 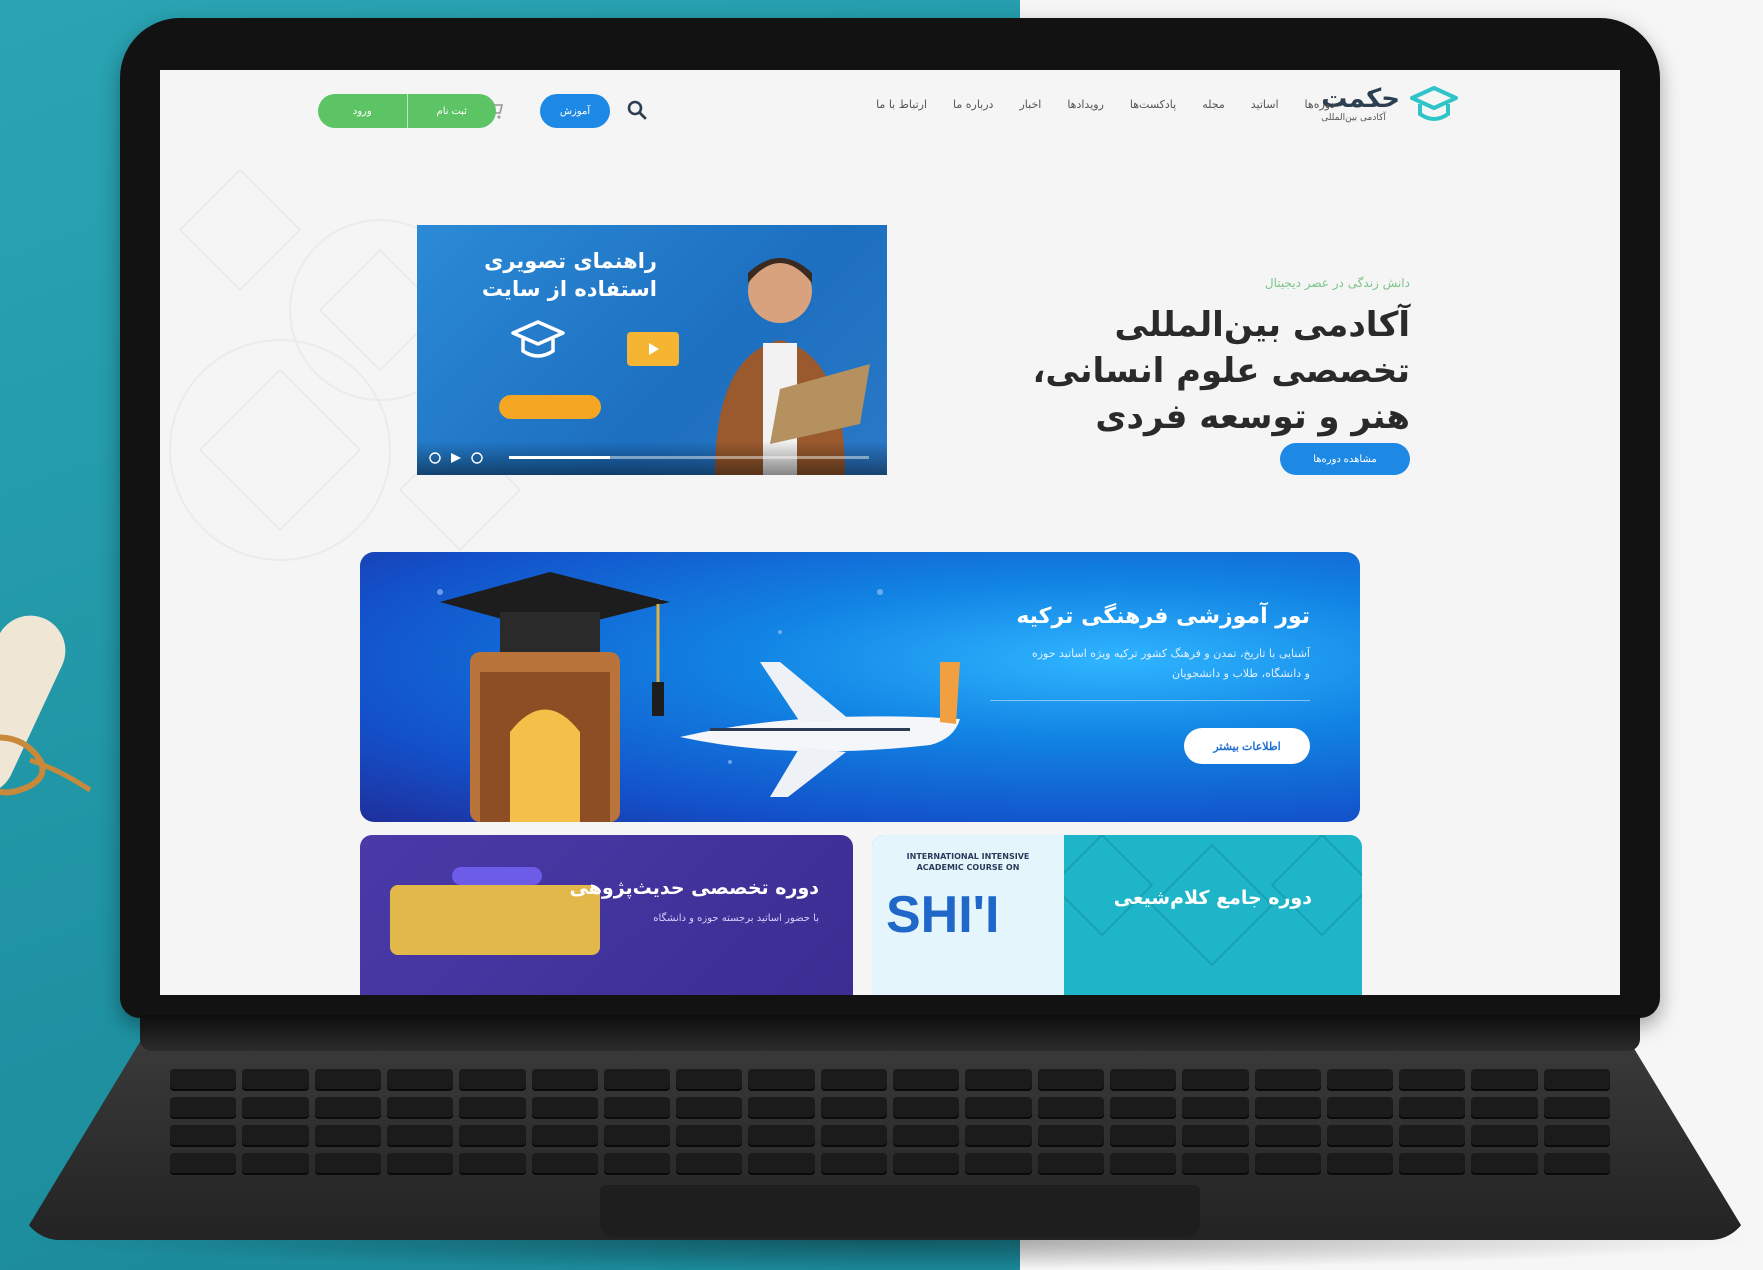 I want to click on view-courses-button: مشاهده دوره‌ها, so click(x=1345, y=459).